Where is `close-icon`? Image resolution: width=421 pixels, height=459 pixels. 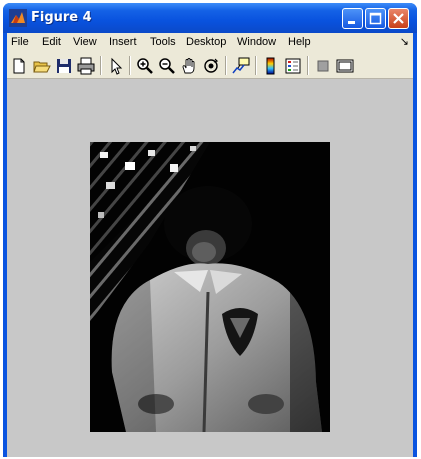 close-icon is located at coordinates (398, 18).